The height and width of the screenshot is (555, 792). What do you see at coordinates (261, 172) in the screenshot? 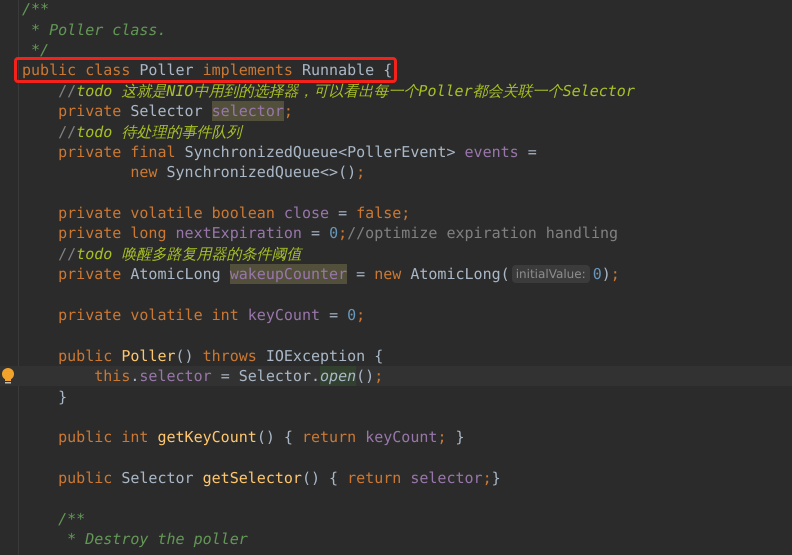
I see `code-text: SynchronizedQueue<>()` at bounding box center [261, 172].